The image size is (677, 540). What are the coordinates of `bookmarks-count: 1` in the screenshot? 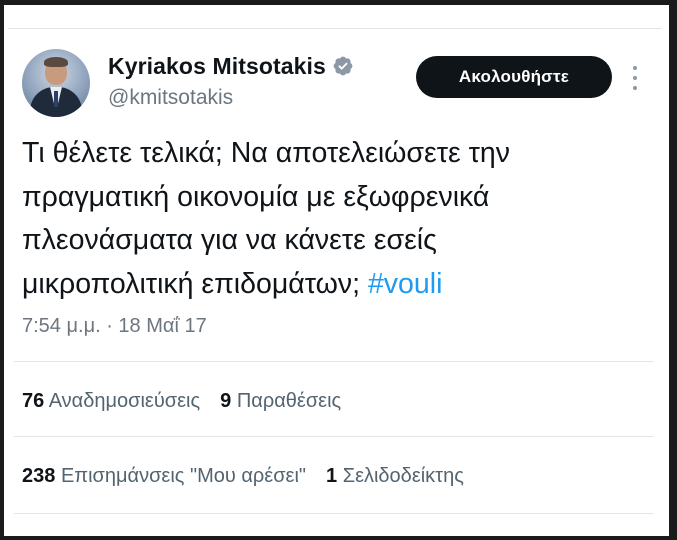 It's located at (332, 476).